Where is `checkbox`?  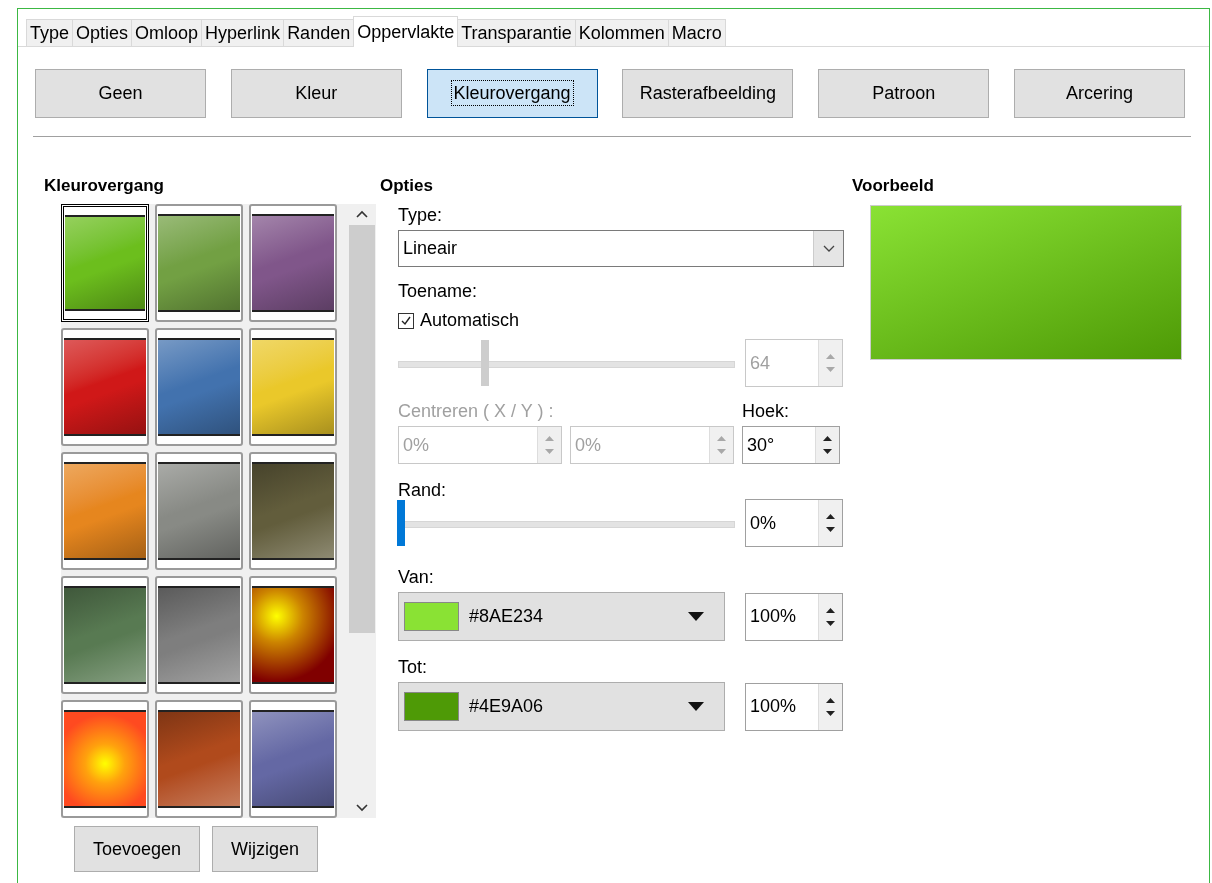 checkbox is located at coordinates (406, 320).